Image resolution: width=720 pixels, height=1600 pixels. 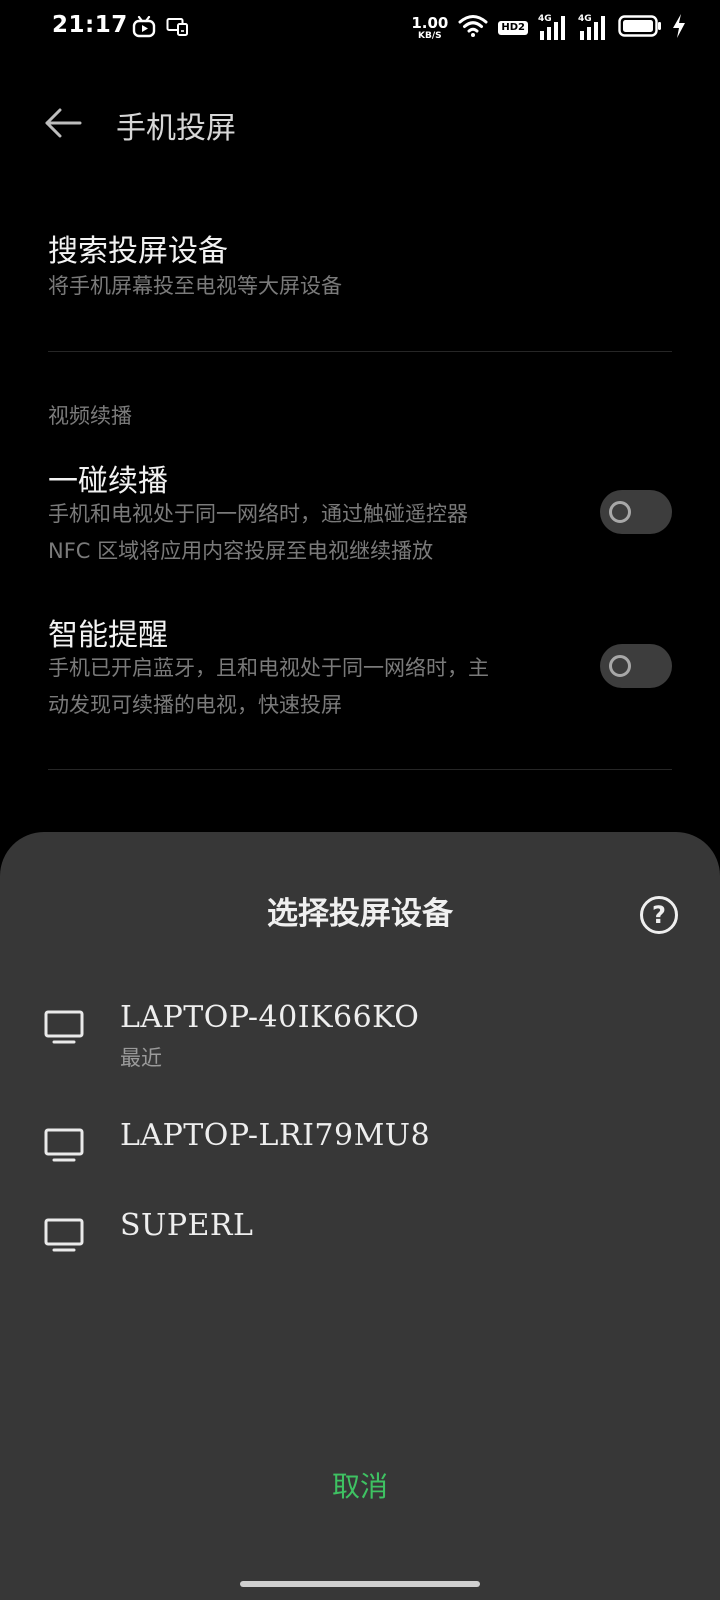 What do you see at coordinates (636, 666) in the screenshot?
I see `smart-reminder-toggle` at bounding box center [636, 666].